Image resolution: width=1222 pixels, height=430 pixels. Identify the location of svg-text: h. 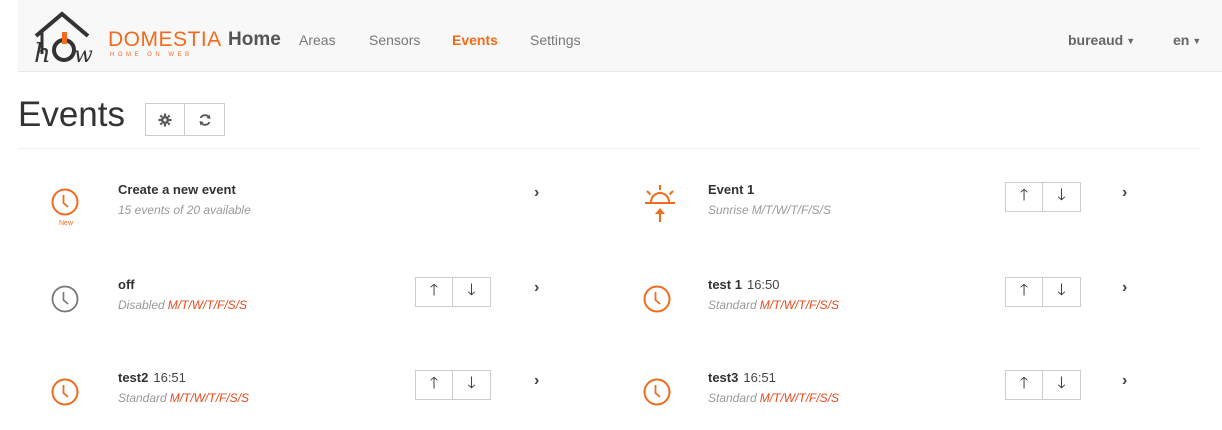
(42, 52).